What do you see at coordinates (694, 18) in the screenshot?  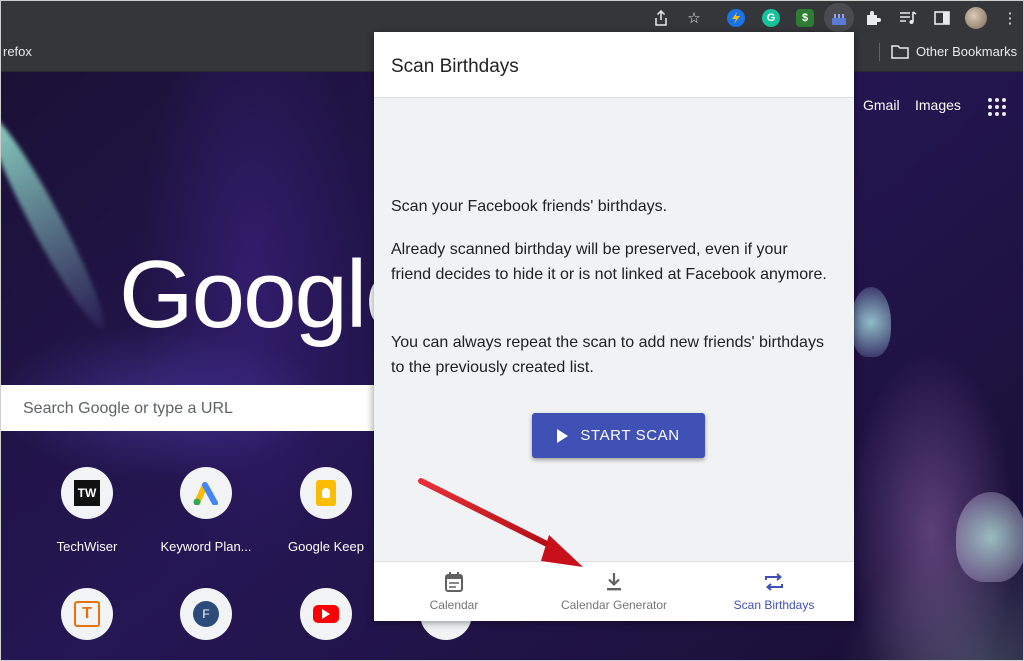 I see `bookmark-star-icon: ☆` at bounding box center [694, 18].